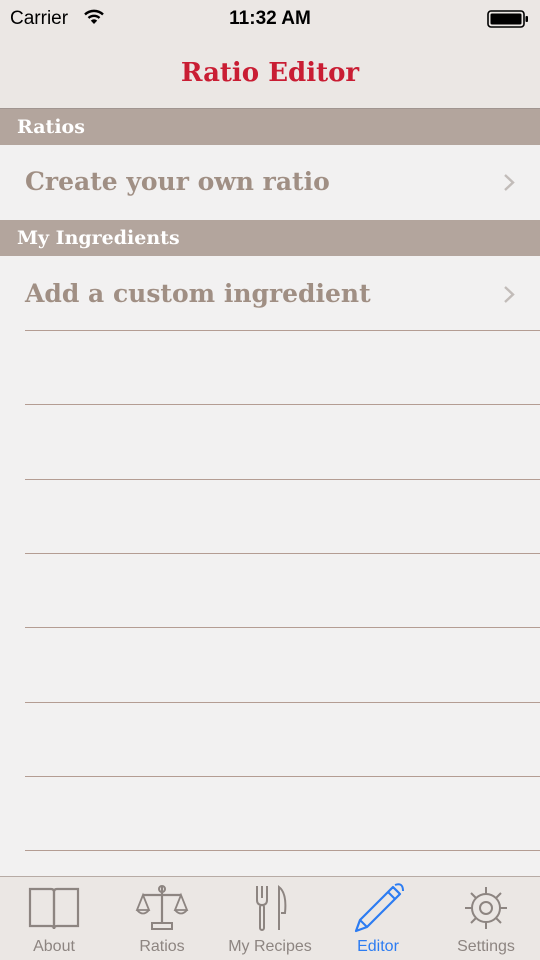 The height and width of the screenshot is (960, 540). Describe the element at coordinates (162, 946) in the screenshot. I see `tab-ratios-label: Ratios` at that location.